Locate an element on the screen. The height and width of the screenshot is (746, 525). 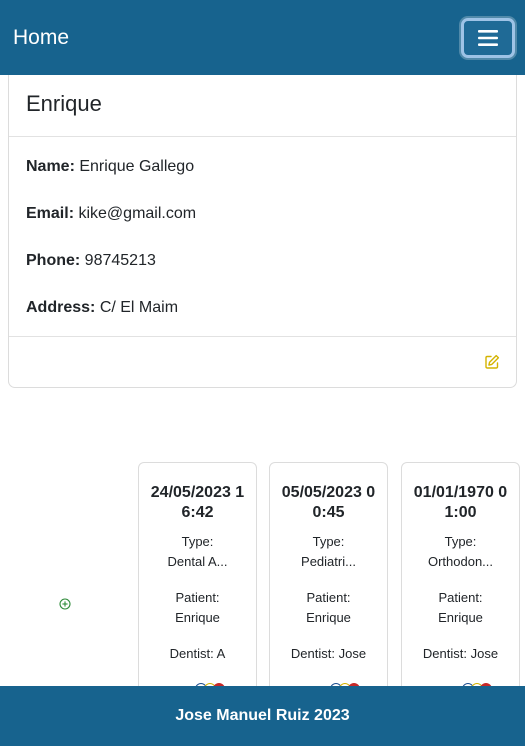
name-field: Name: Enrique Gallego is located at coordinates (262, 180).